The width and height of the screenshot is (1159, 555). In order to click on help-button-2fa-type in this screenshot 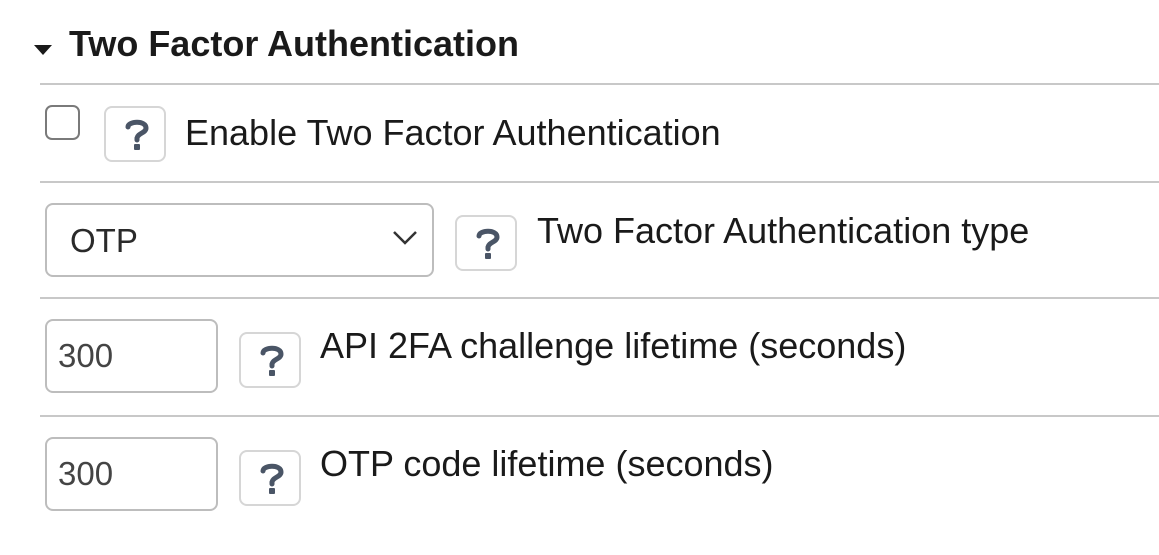, I will do `click(486, 243)`.